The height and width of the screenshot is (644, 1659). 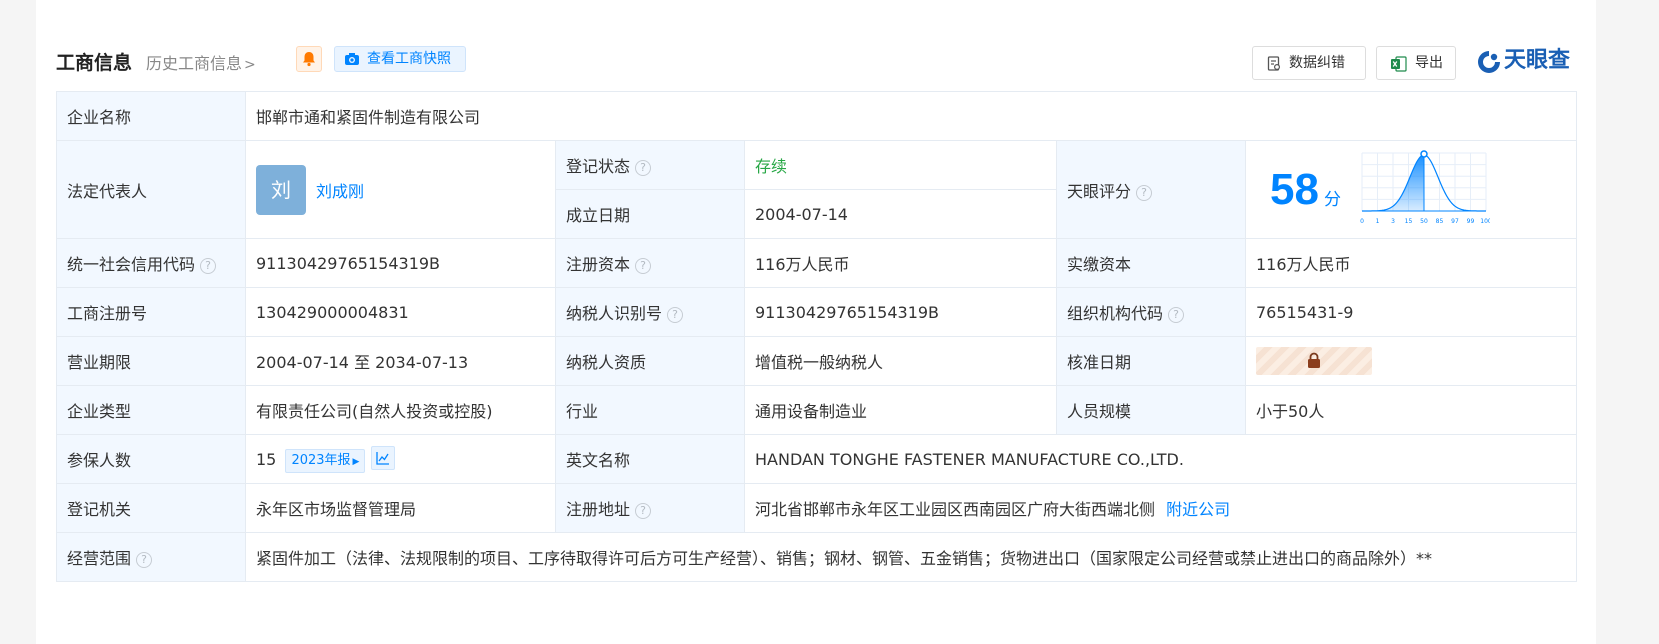 I want to click on trend-button, so click(x=383, y=457).